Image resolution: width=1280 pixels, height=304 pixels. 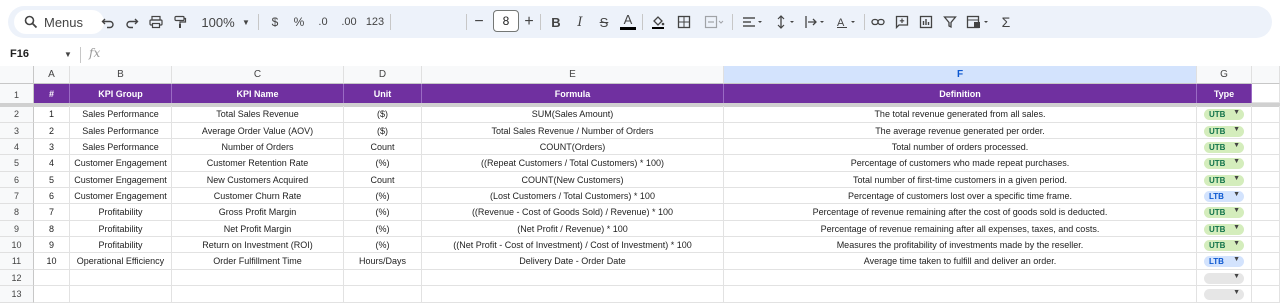 What do you see at coordinates (52, 294) in the screenshot?
I see `table-cell-num` at bounding box center [52, 294].